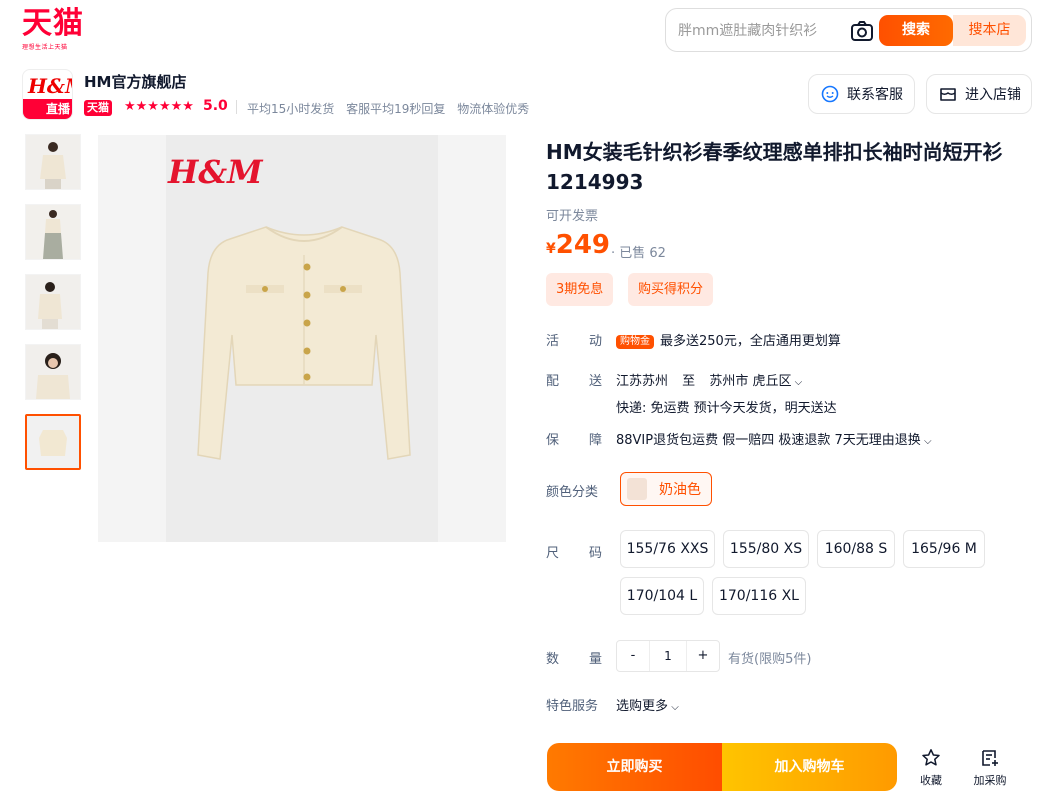  Describe the element at coordinates (770, 659) in the screenshot. I see `stock-status: 有货(限购5件)` at that location.